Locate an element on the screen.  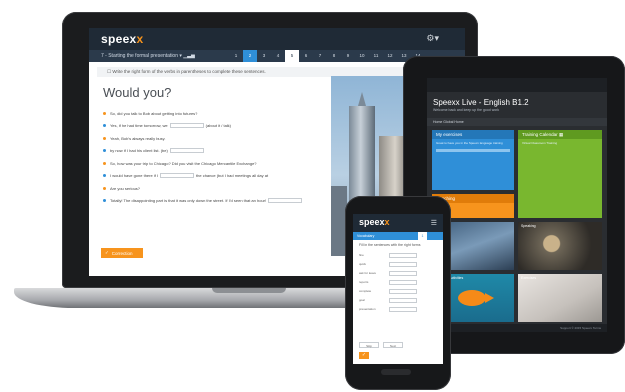
step-3: 3 is located at coordinates (264, 56).